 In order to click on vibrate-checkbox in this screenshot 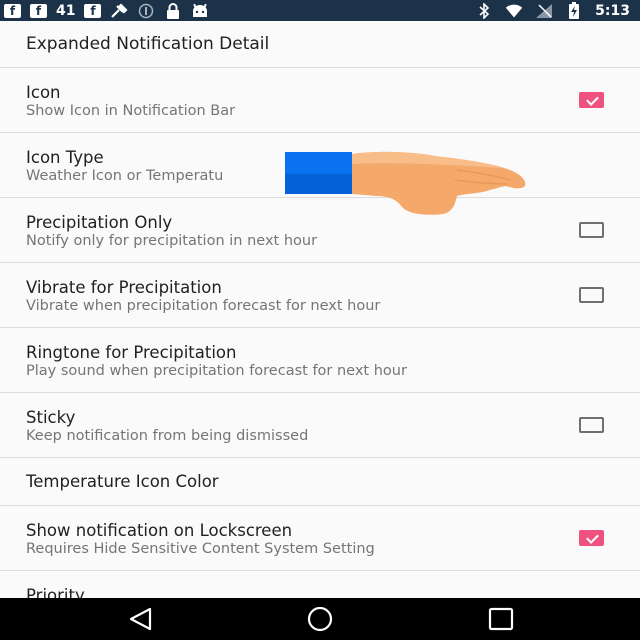, I will do `click(591, 295)`.